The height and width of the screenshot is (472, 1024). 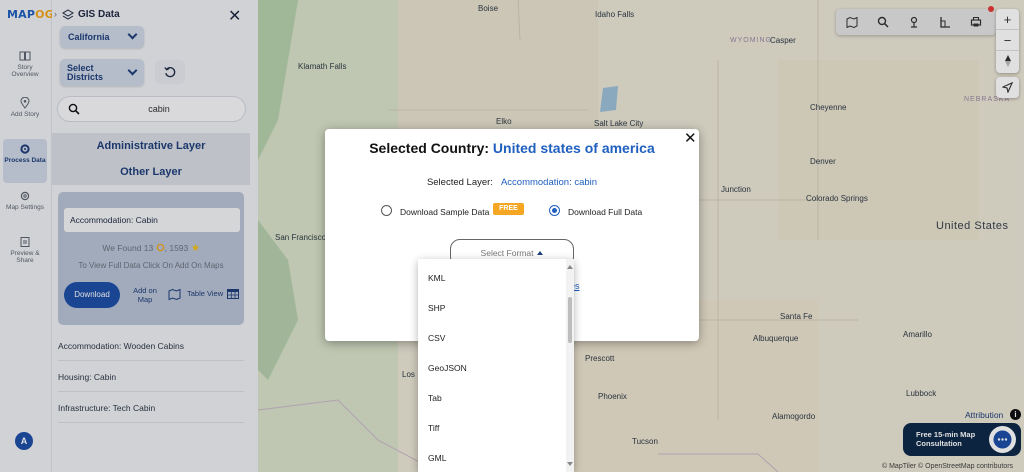 What do you see at coordinates (386, 210) in the screenshot?
I see `radio-button` at bounding box center [386, 210].